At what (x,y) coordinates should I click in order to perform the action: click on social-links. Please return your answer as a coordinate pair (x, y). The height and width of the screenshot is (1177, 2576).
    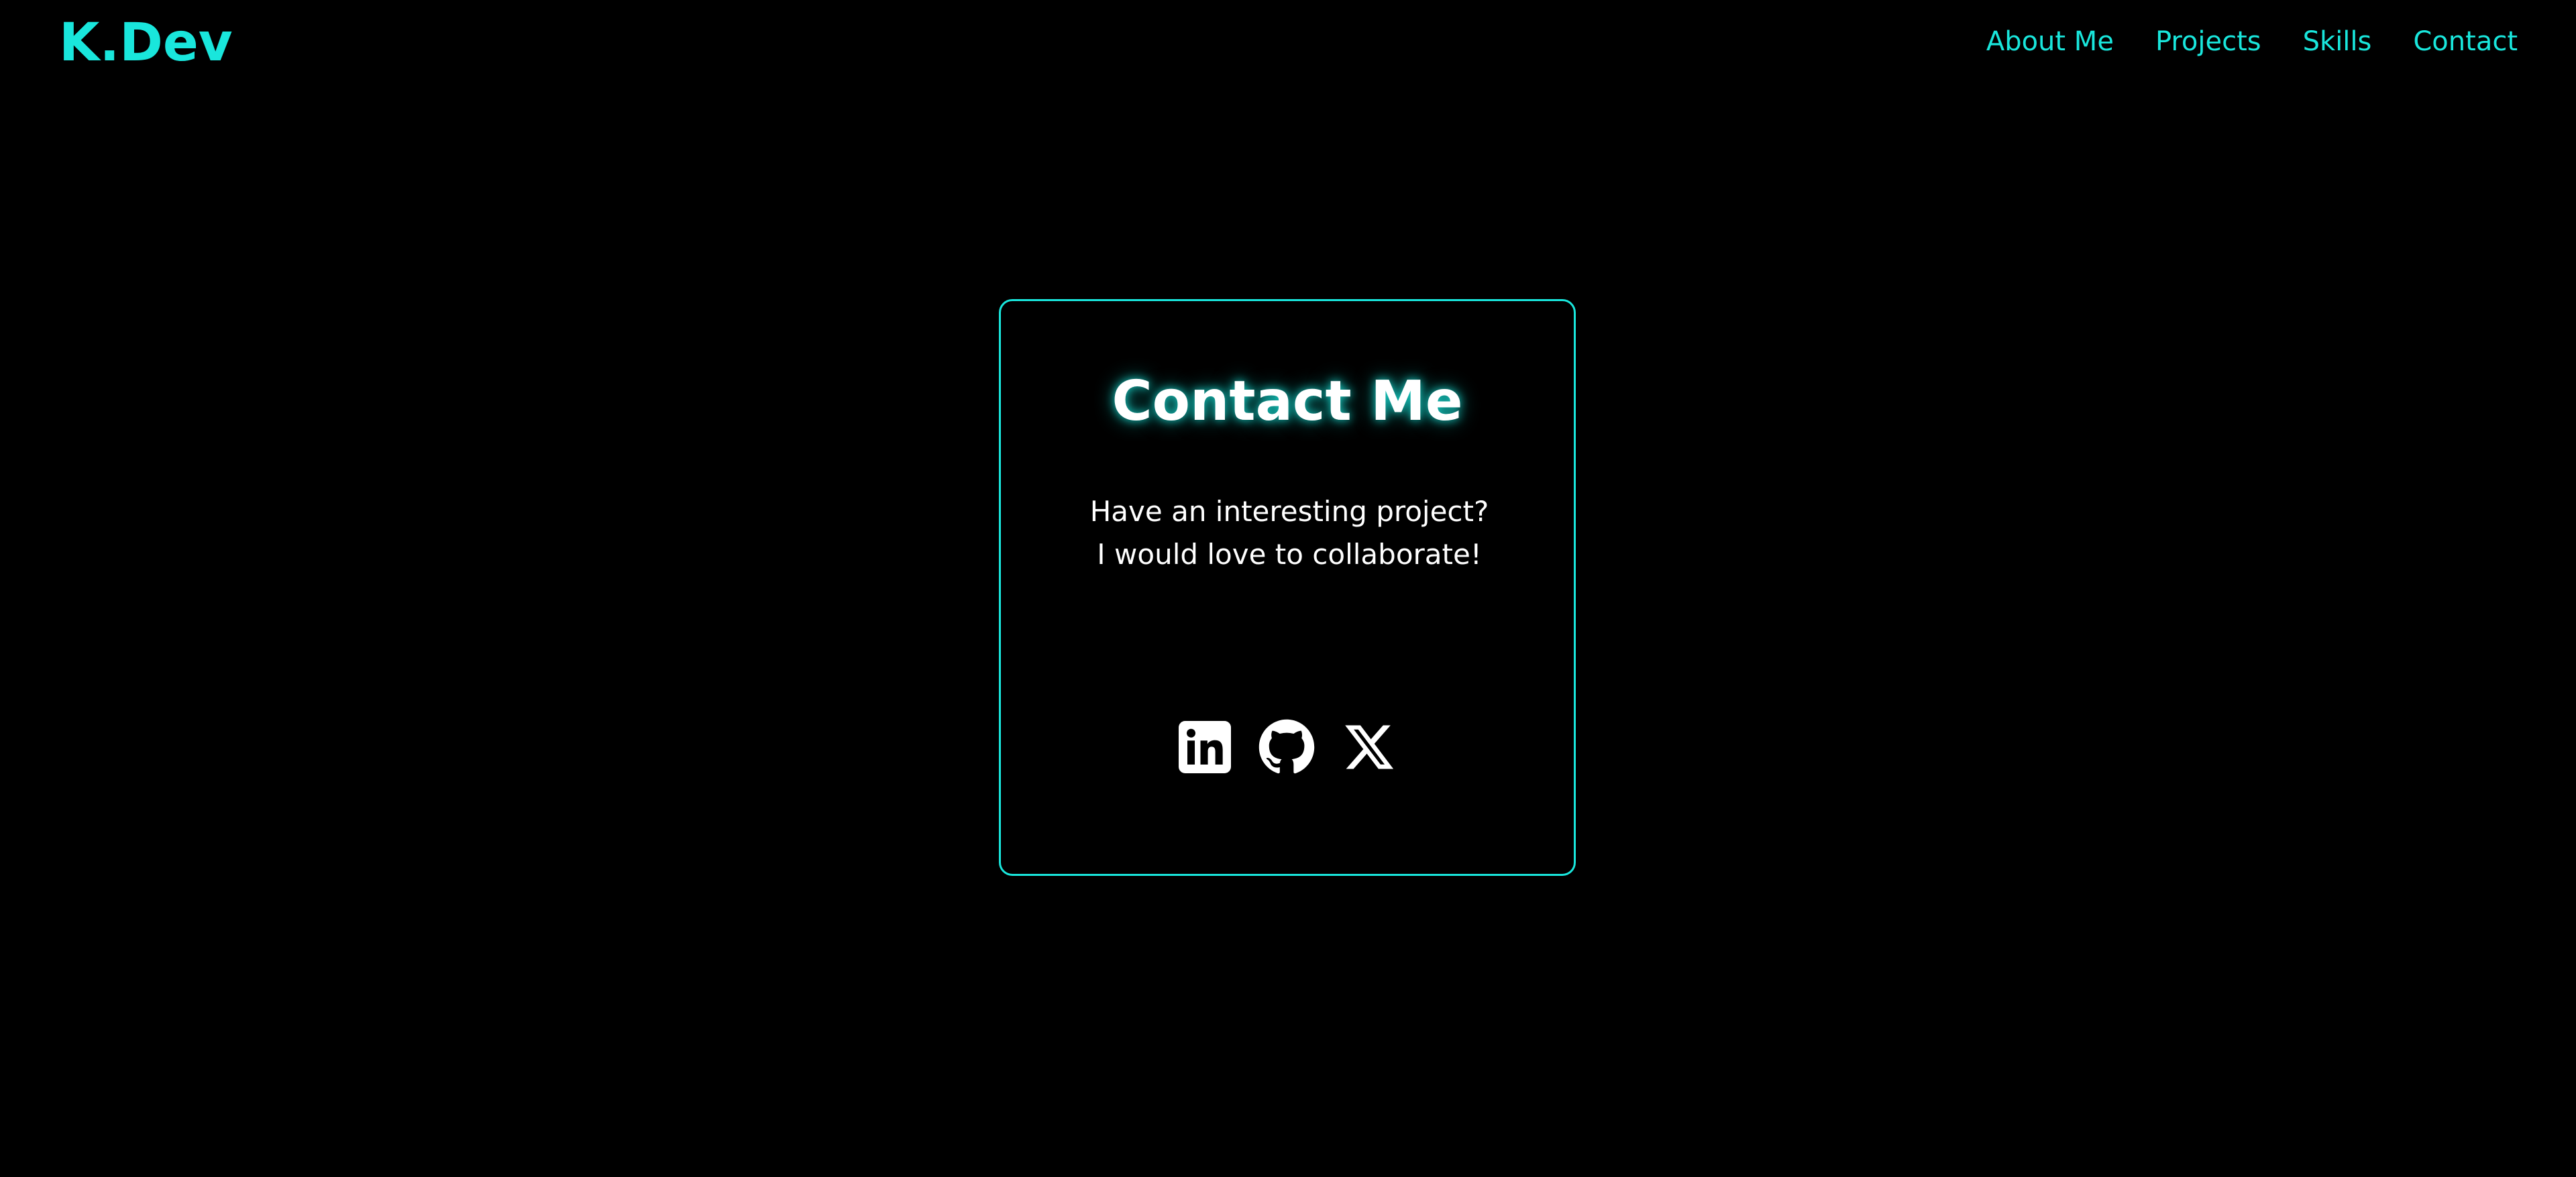
    Looking at the image, I should click on (1287, 747).